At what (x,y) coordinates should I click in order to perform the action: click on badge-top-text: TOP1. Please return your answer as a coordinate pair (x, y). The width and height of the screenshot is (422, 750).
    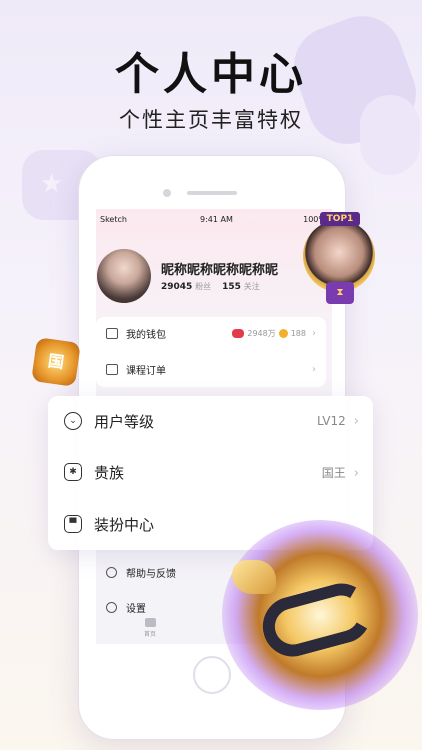
    Looking at the image, I should click on (340, 219).